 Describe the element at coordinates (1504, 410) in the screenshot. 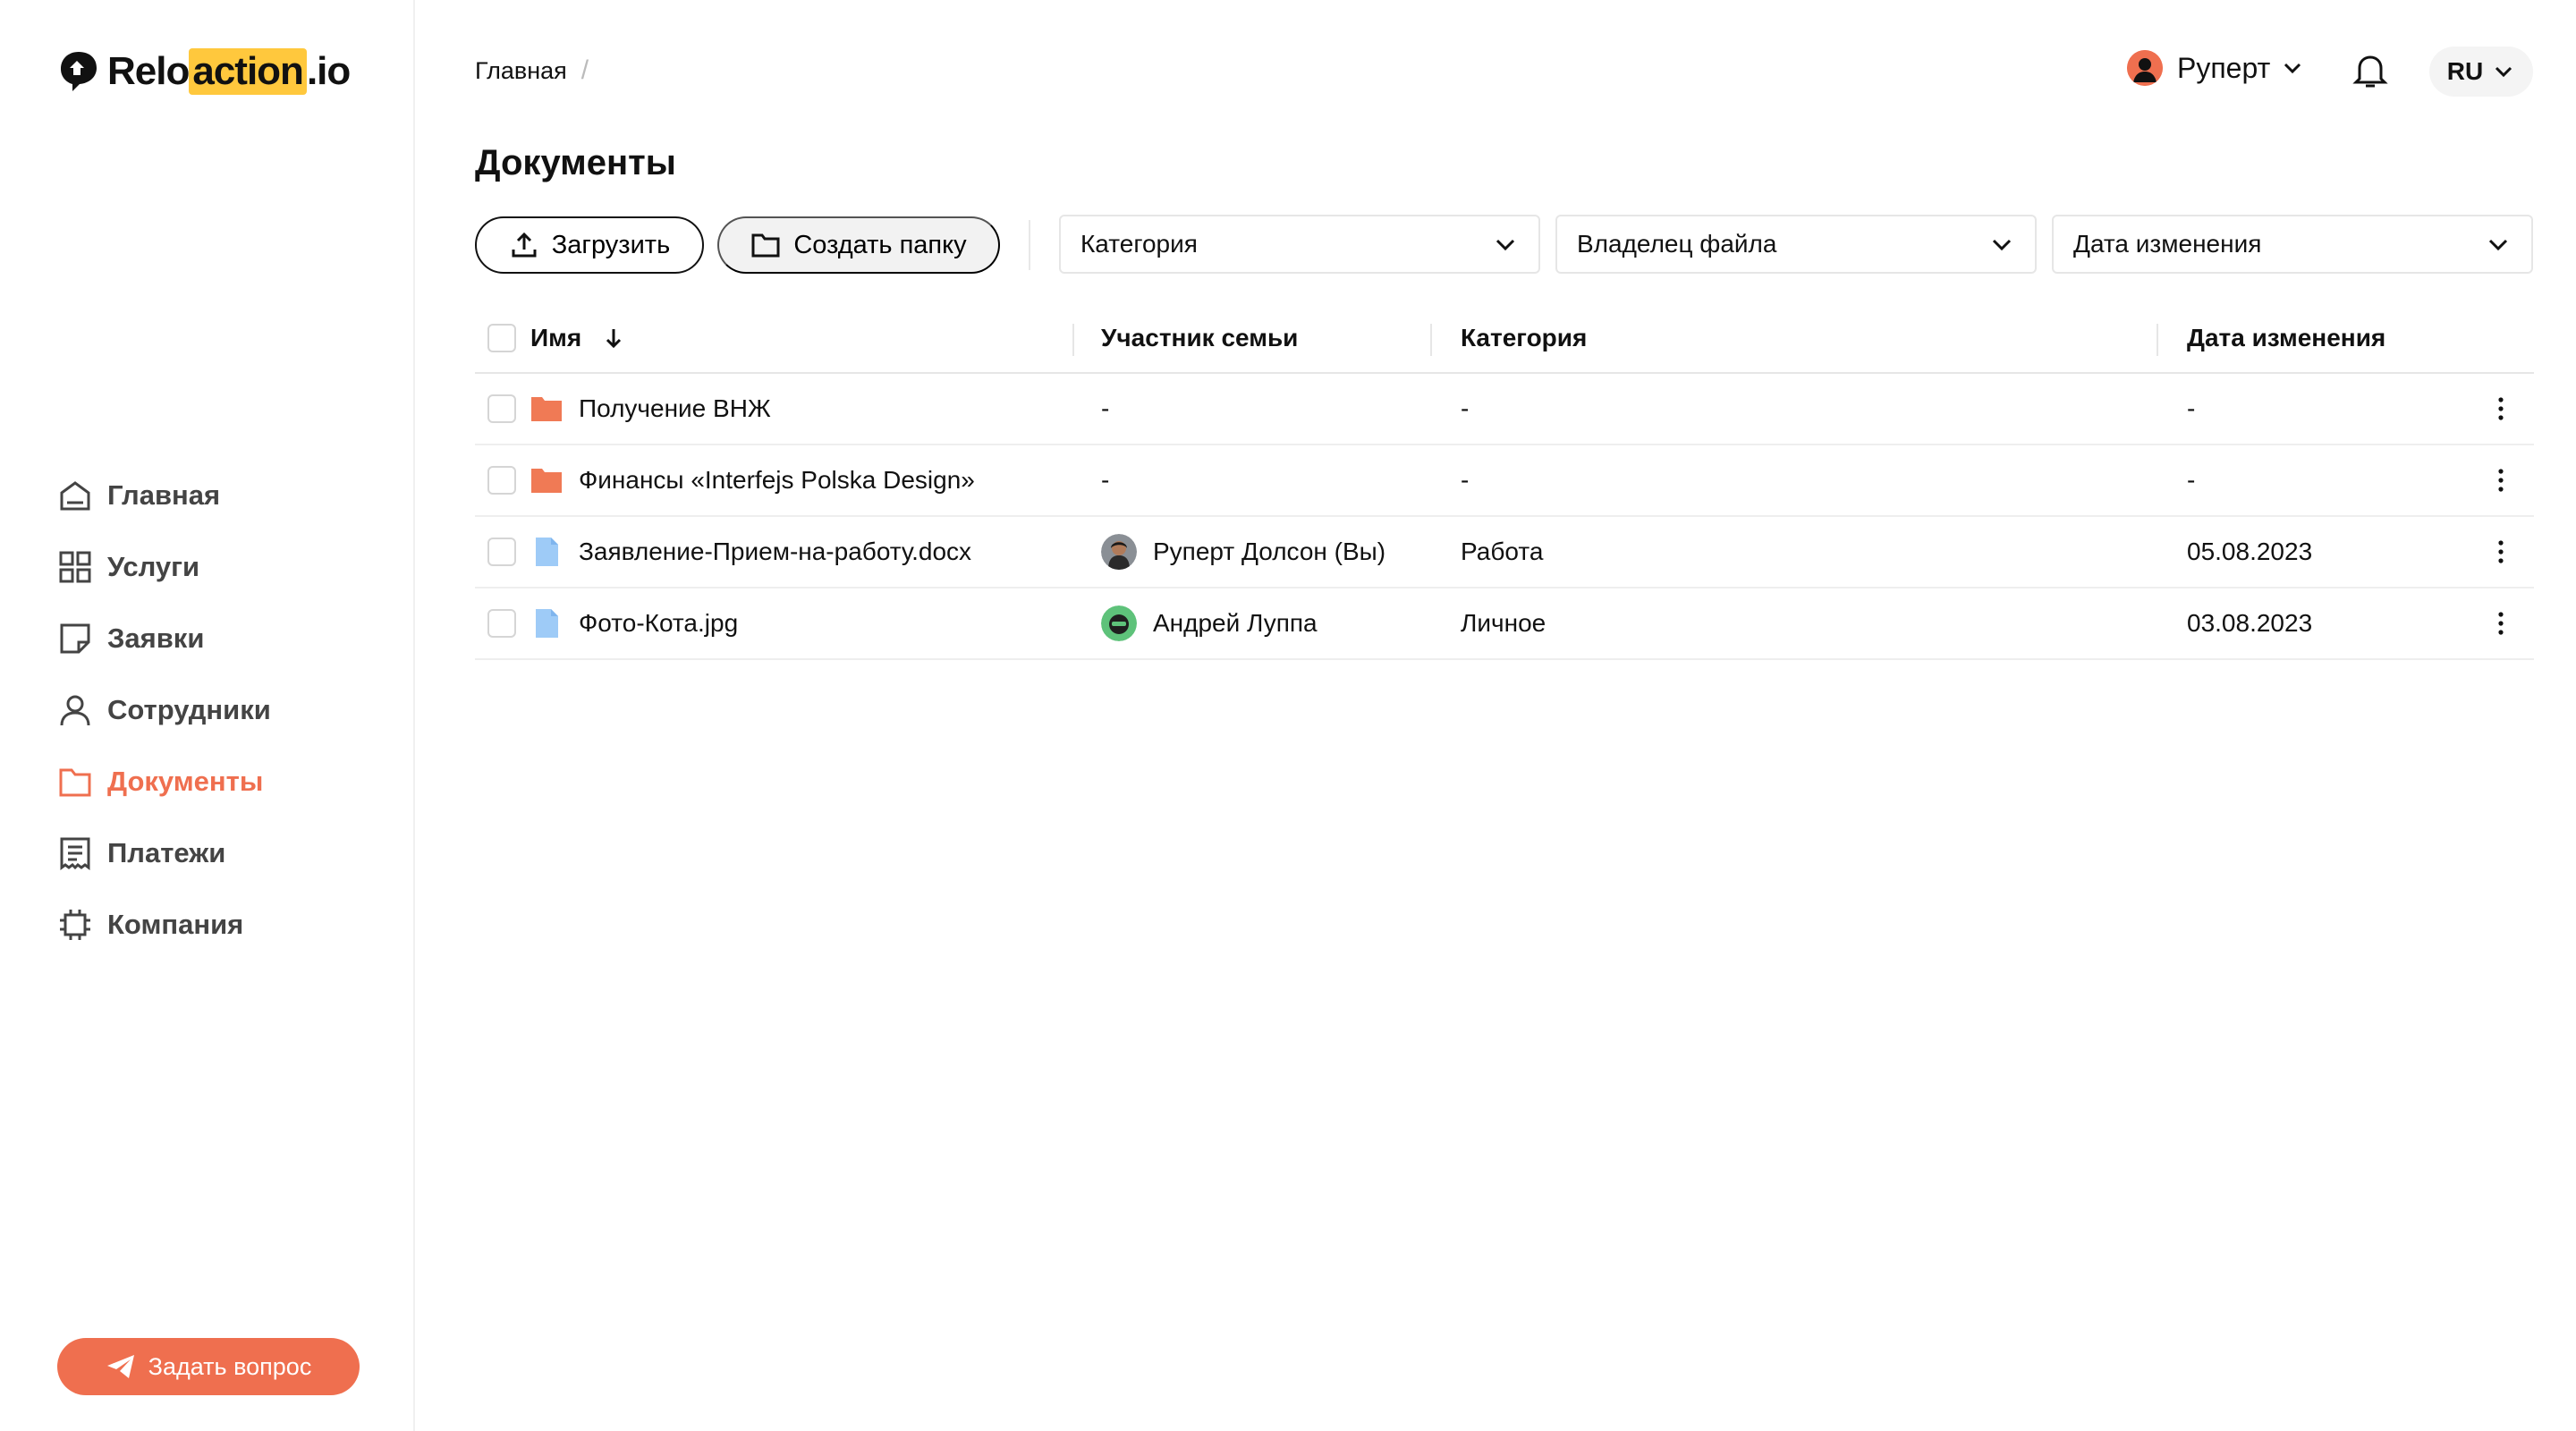

I see `table-row: Получение ВНЖ - - -` at that location.